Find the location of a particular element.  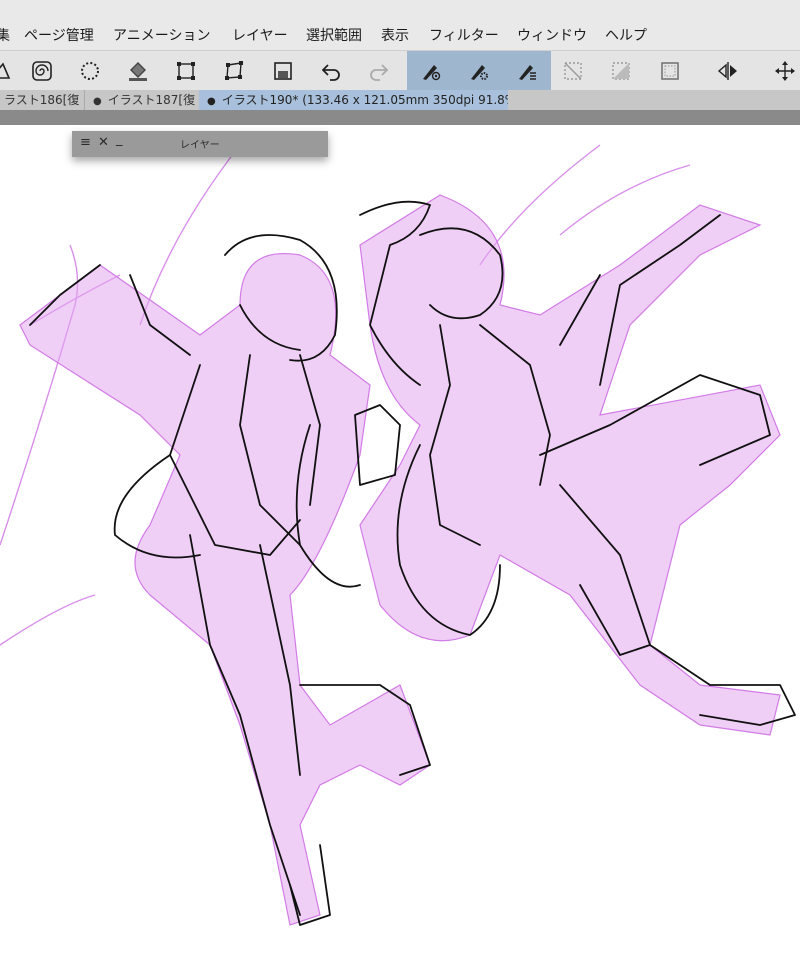

tab-label: イラスト187[復 is located at coordinates (151, 100).